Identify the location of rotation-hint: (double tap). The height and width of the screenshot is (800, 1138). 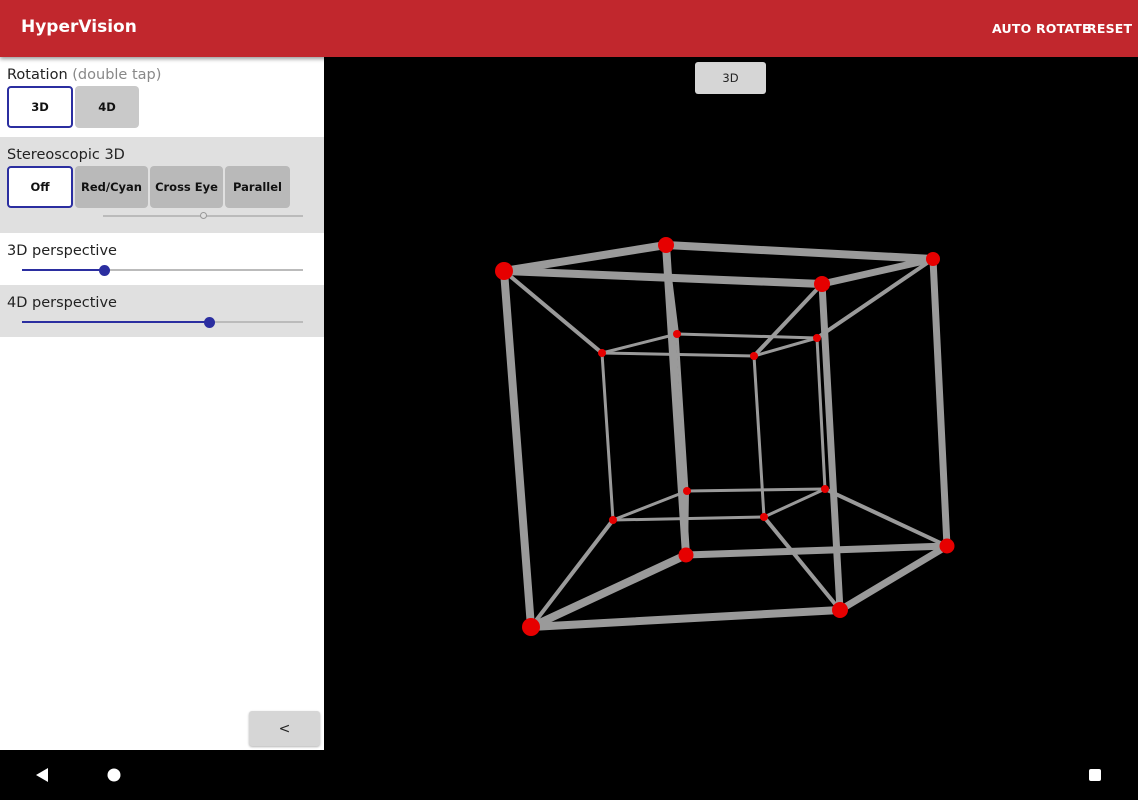
(117, 75).